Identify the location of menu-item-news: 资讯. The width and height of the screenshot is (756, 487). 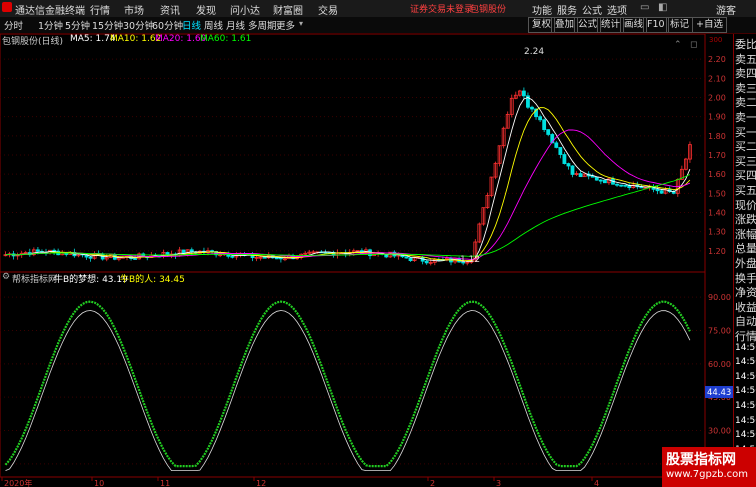
(170, 9).